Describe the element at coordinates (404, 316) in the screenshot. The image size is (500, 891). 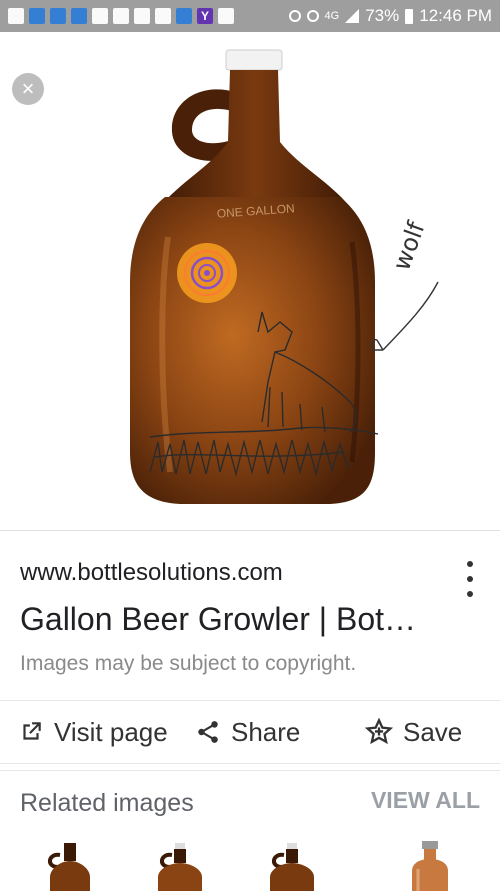
I see `annotation-arrow` at that location.